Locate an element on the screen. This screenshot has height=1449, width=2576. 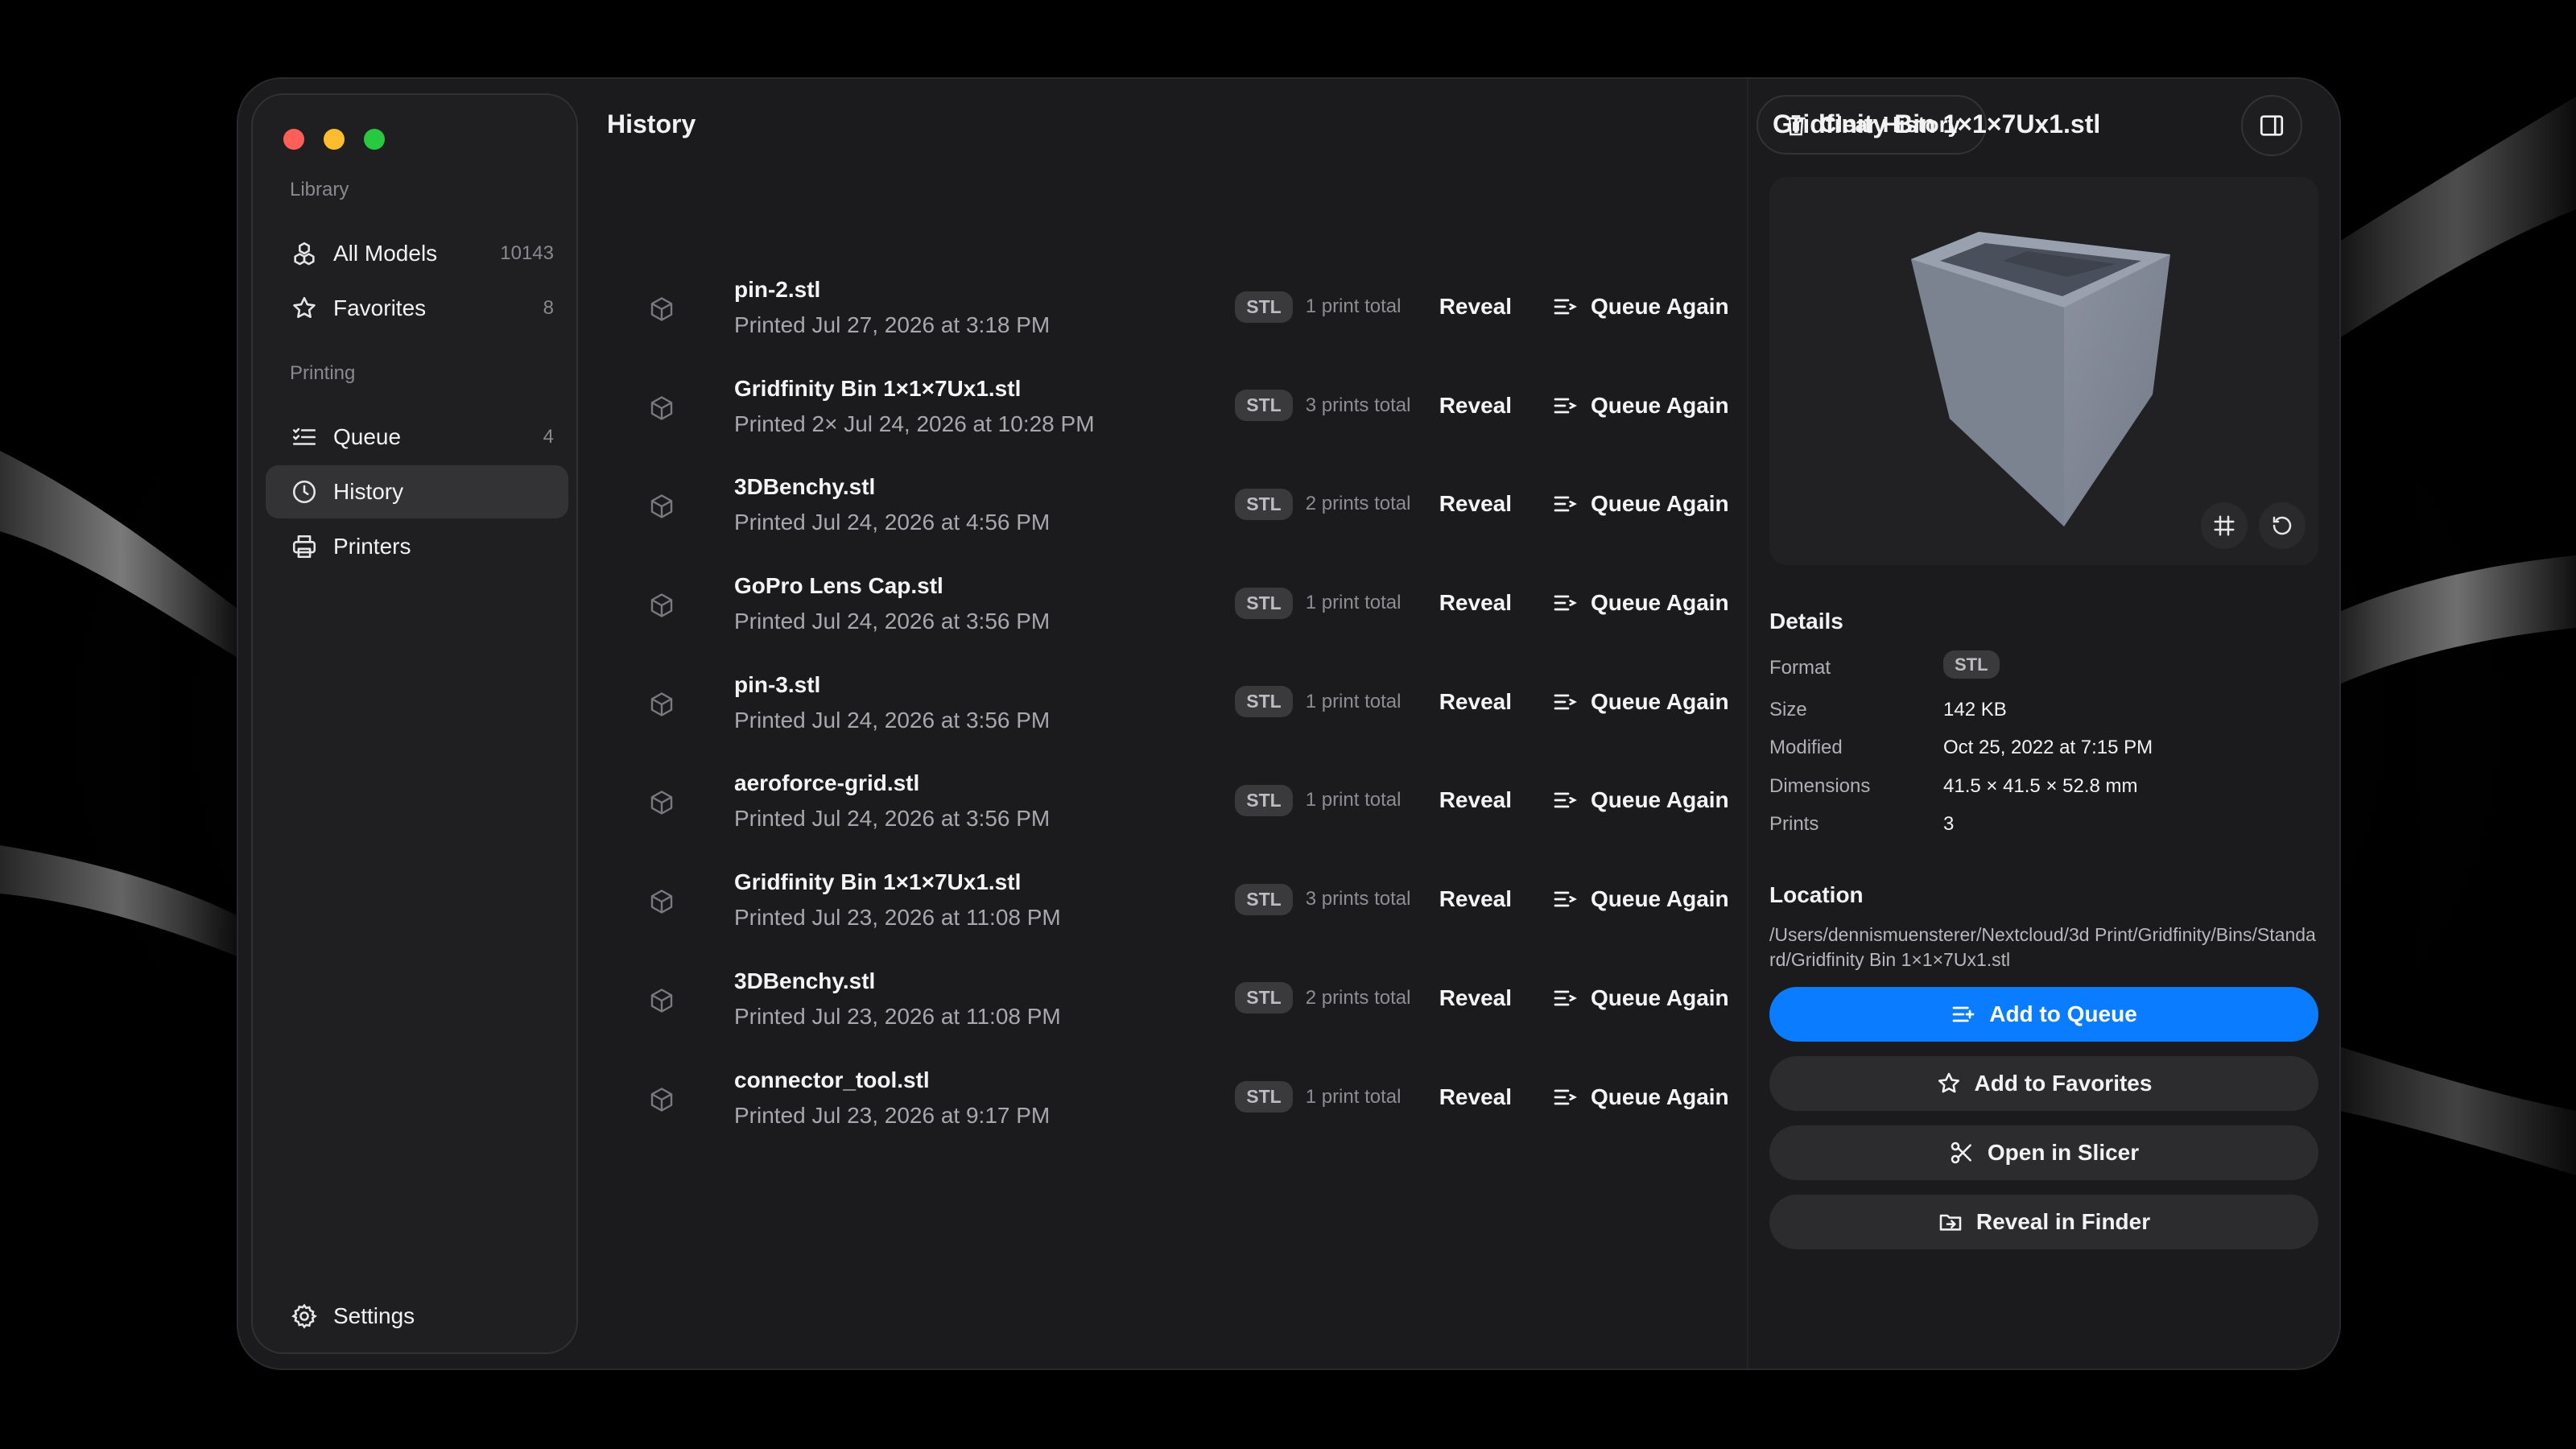
add-to-queue-label: Add to Queue is located at coordinates (2063, 1013).